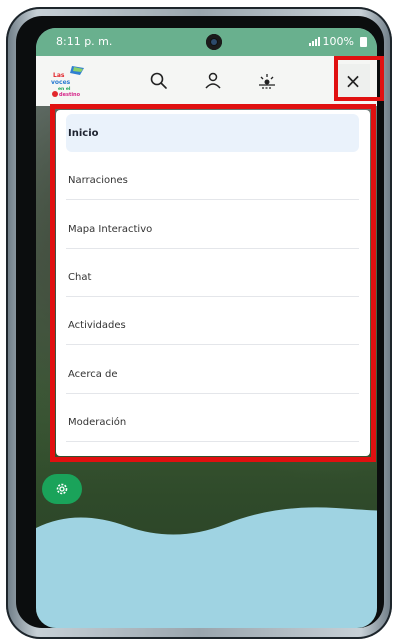 Image resolution: width=398 pixels, height=642 pixels. What do you see at coordinates (59, 75) in the screenshot?
I see `logo-text-1: Las` at bounding box center [59, 75].